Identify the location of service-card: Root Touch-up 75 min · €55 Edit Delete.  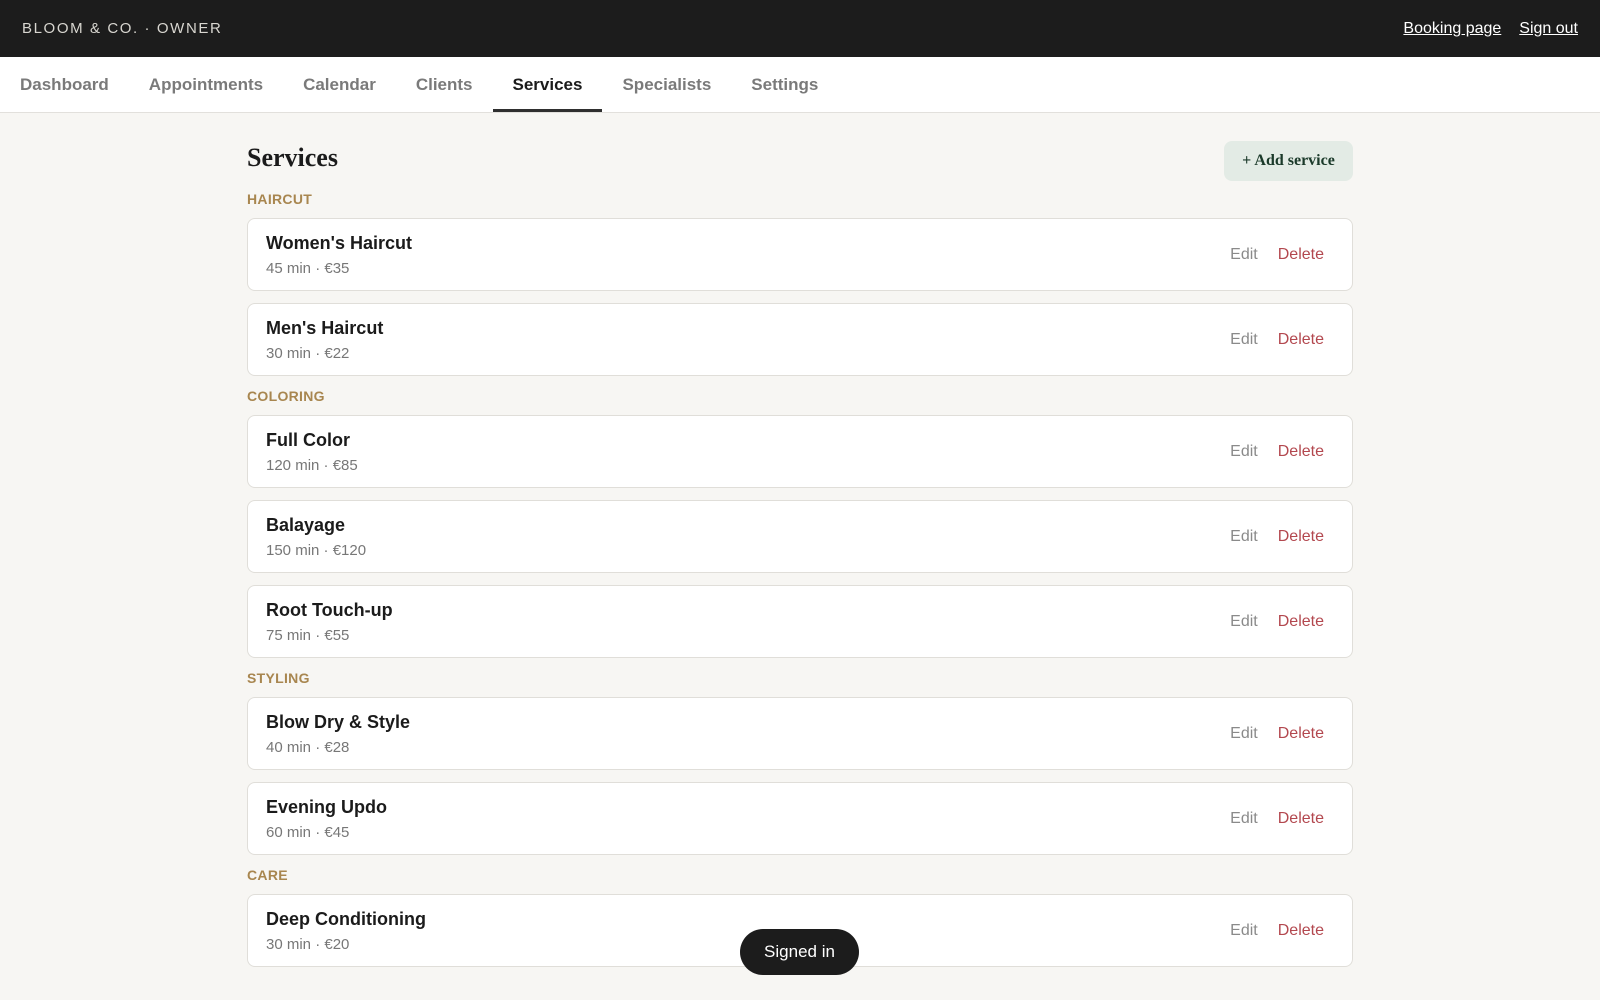
(800, 621).